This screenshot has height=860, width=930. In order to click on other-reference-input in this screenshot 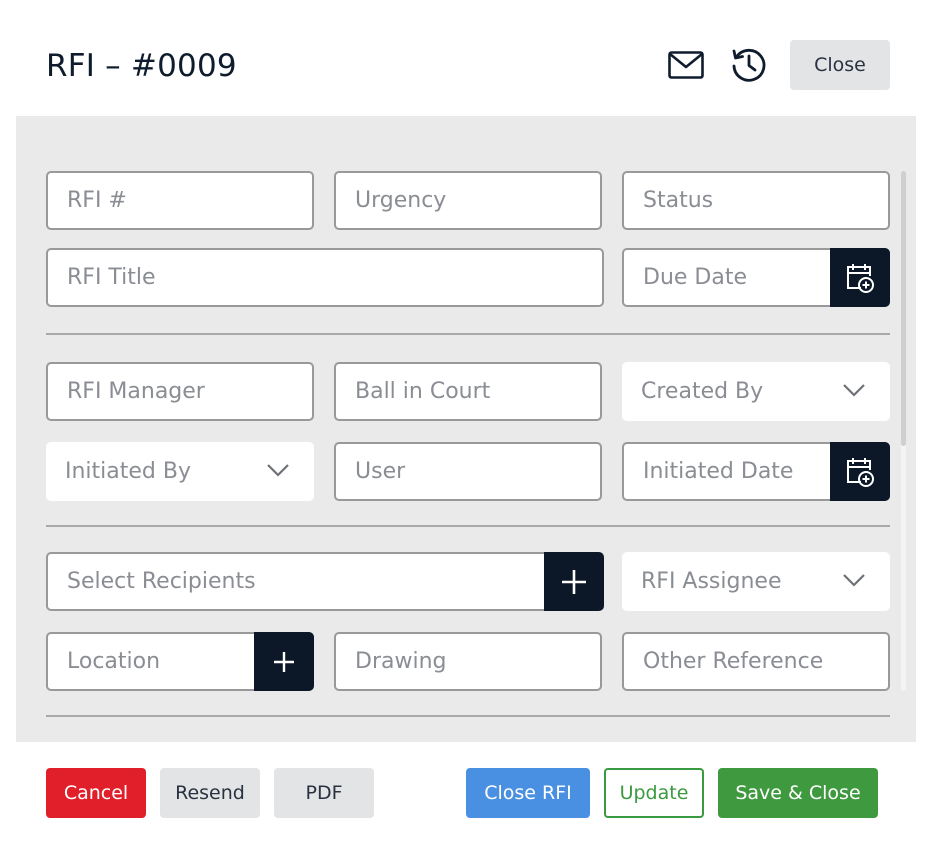, I will do `click(756, 661)`.